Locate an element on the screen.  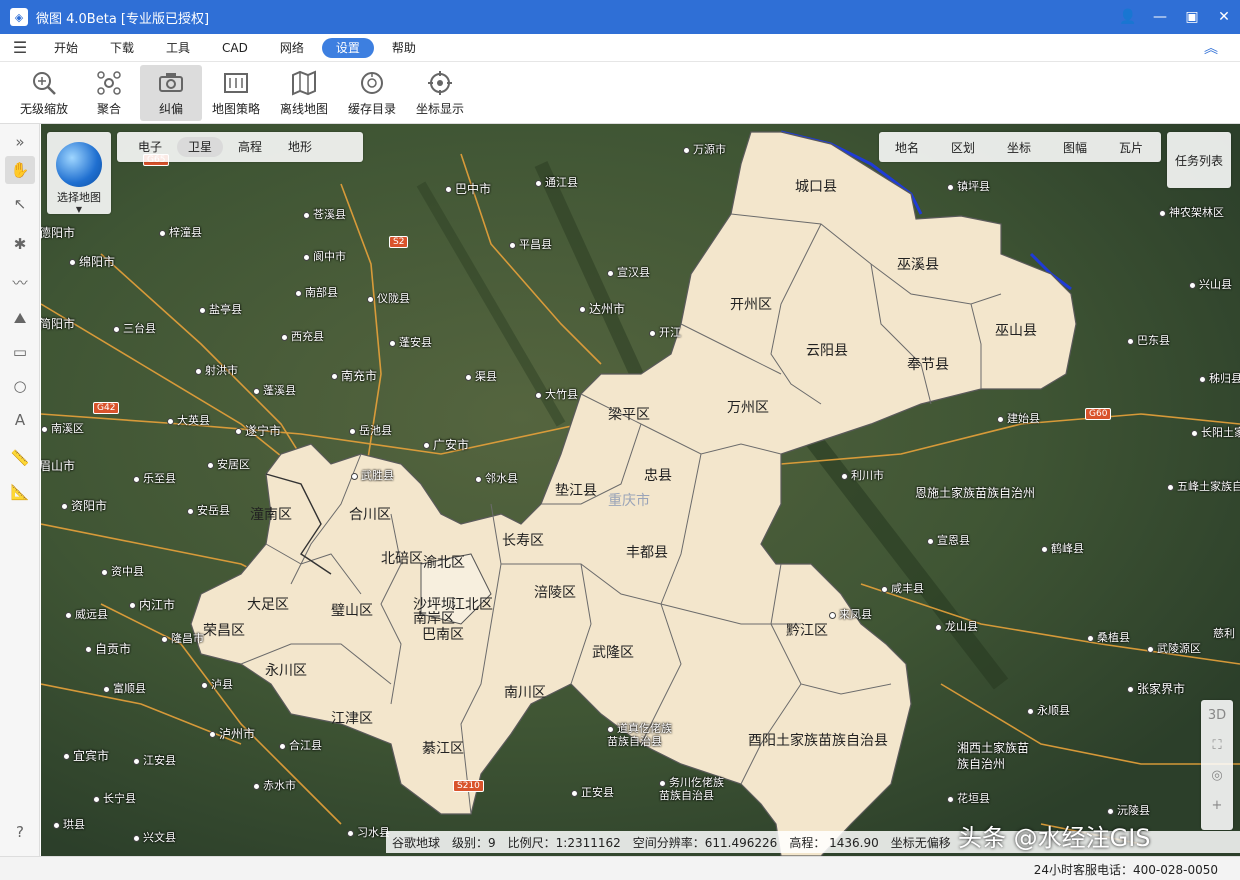
title-bar: ◈ 微图 4.0Beta [专业版已授权] 👤 — ▣ ✕ is located at coordinates (620, 17).